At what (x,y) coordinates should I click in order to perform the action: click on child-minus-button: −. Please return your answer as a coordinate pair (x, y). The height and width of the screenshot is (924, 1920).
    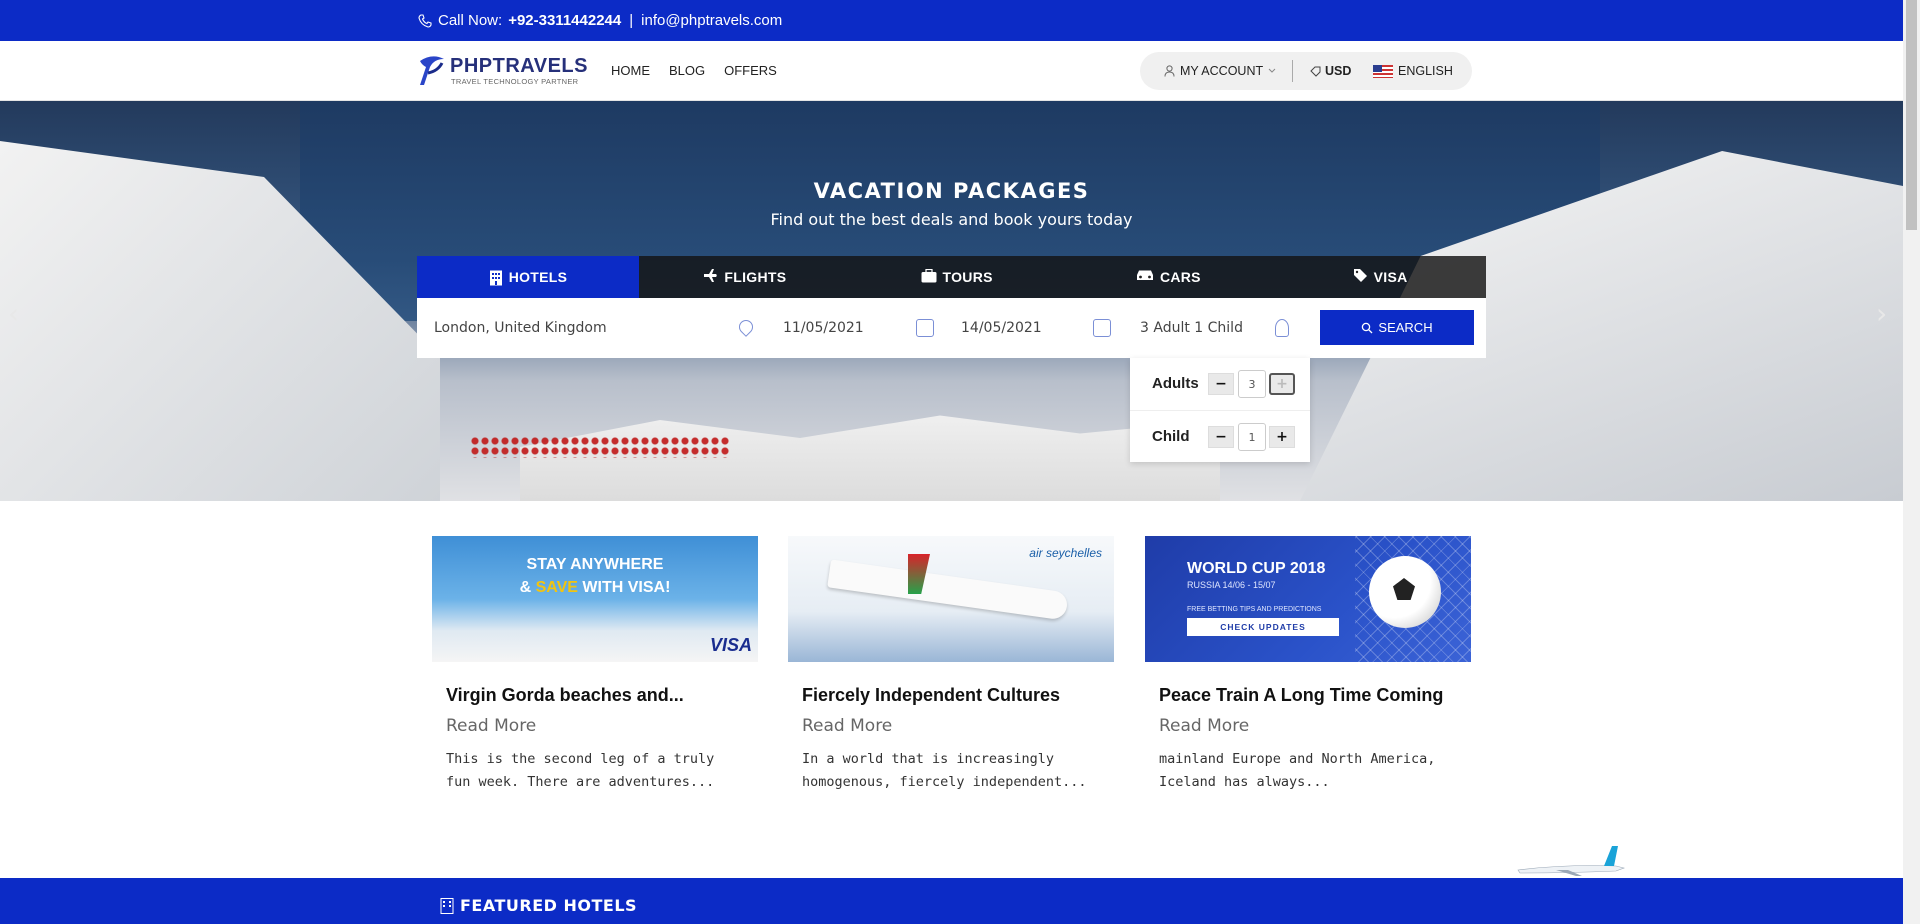
    Looking at the image, I should click on (1221, 437).